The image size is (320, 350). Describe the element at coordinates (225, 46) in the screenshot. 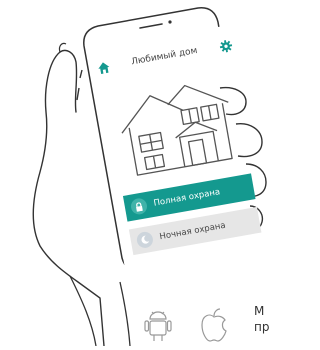

I see `gear-icon` at that location.